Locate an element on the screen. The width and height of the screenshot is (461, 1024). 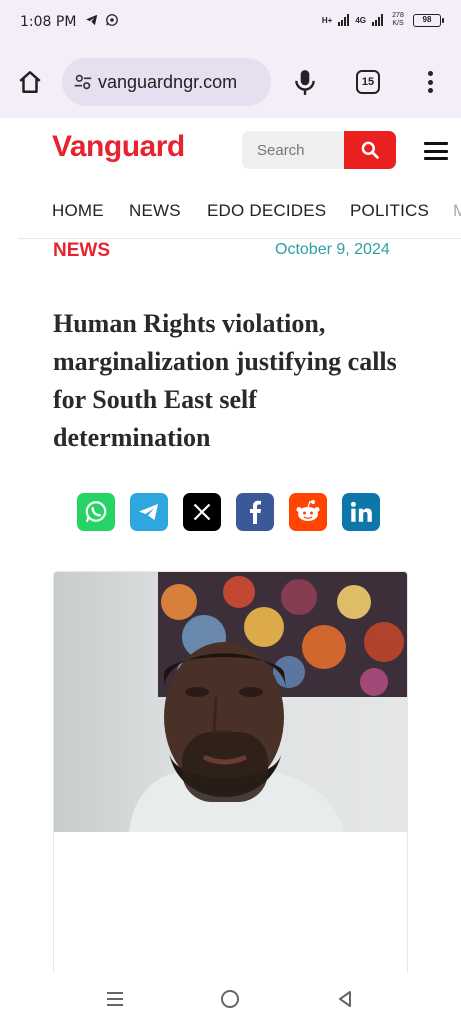
menu-button is located at coordinates (436, 151).